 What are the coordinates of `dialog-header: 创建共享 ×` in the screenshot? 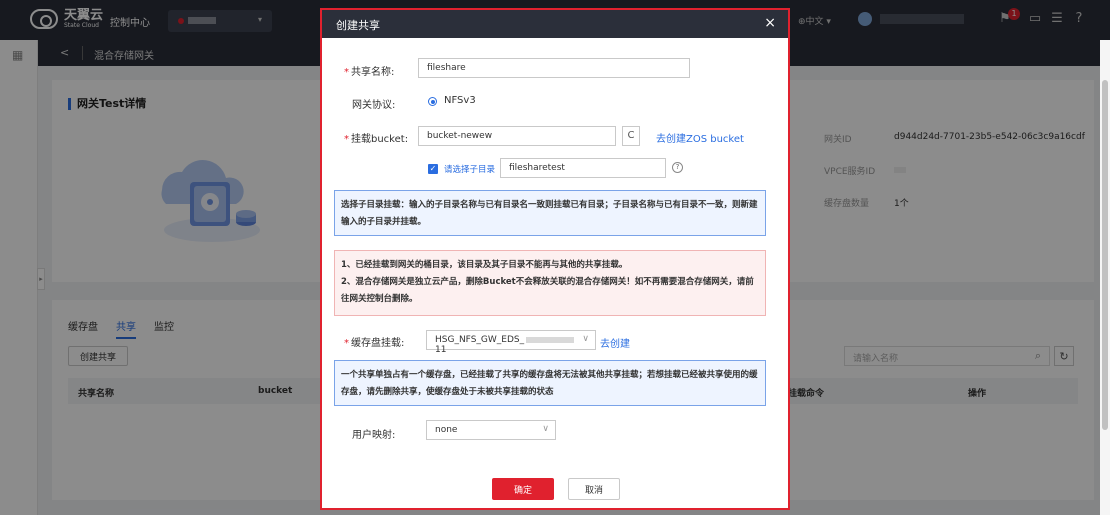 It's located at (555, 24).